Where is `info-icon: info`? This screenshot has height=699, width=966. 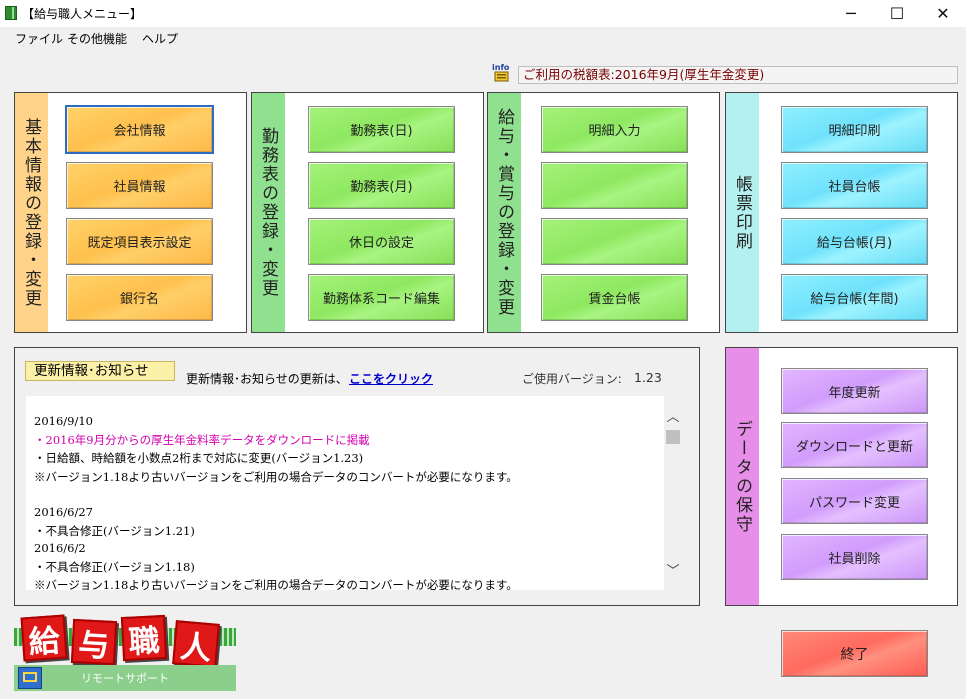 info-icon: info is located at coordinates (501, 72).